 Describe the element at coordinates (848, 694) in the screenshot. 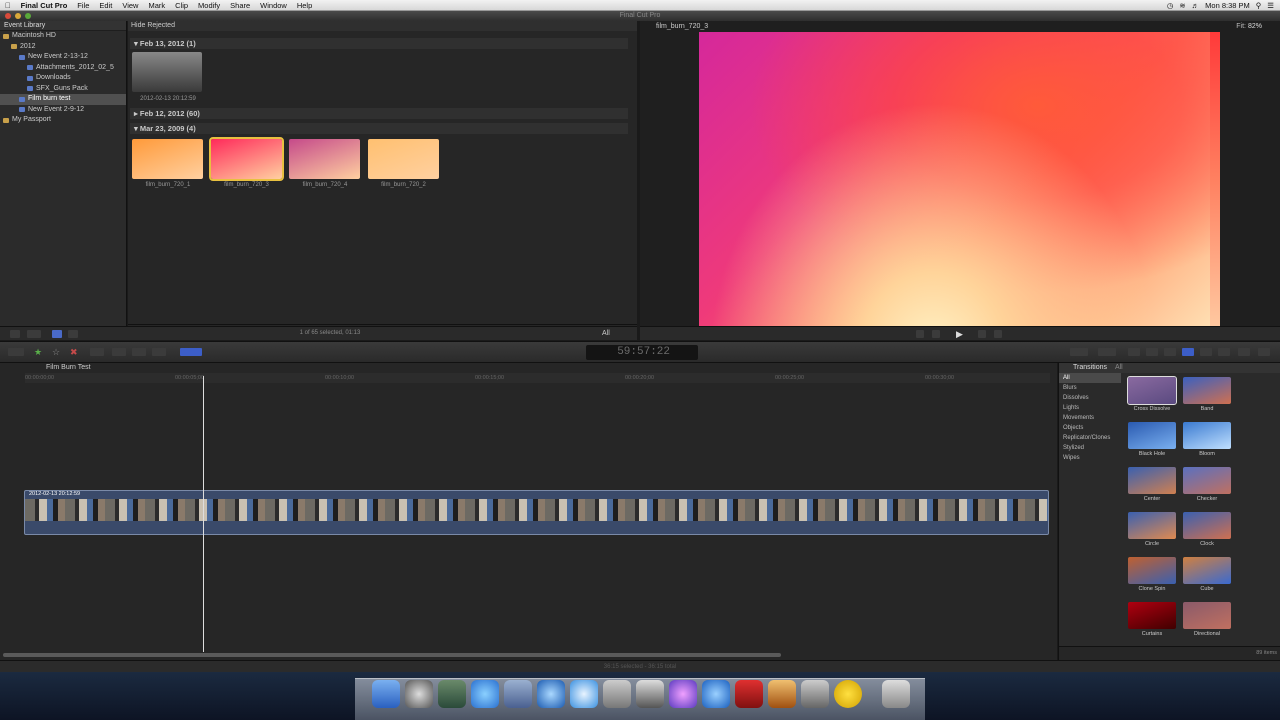

I see `cyberduck-icon` at that location.